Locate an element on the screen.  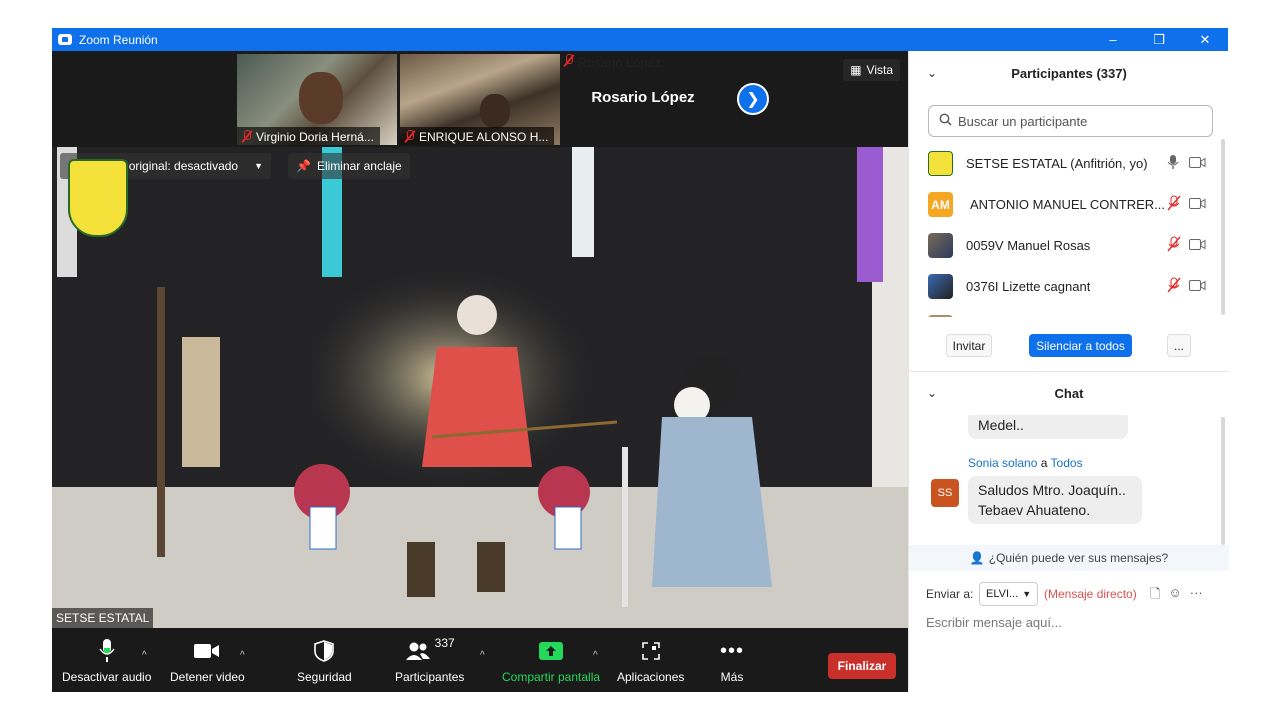
view-button: ▦ Vista is located at coordinates (871, 70).